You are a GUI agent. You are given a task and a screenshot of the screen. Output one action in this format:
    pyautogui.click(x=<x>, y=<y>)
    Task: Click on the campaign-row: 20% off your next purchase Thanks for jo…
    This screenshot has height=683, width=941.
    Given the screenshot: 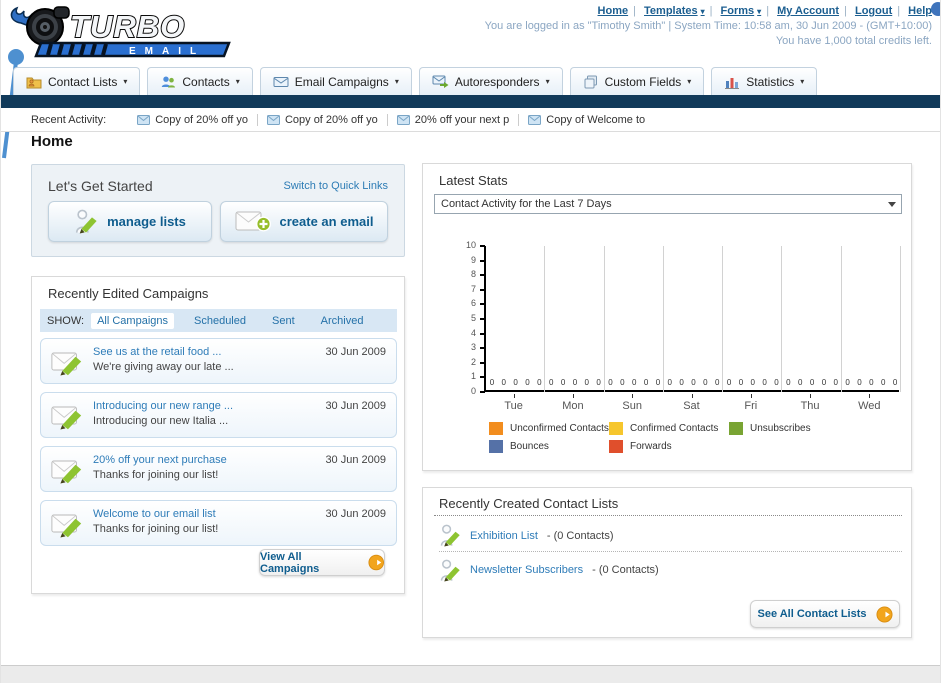 What is the action you would take?
    pyautogui.click(x=218, y=469)
    